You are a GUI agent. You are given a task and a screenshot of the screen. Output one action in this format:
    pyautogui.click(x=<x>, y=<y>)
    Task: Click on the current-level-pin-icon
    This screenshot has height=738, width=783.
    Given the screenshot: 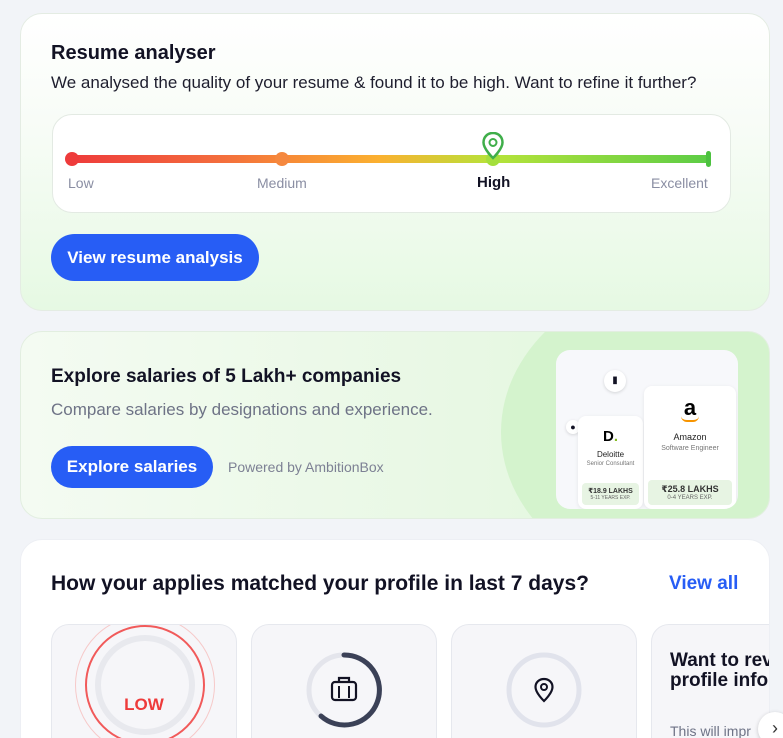 What is the action you would take?
    pyautogui.click(x=493, y=146)
    